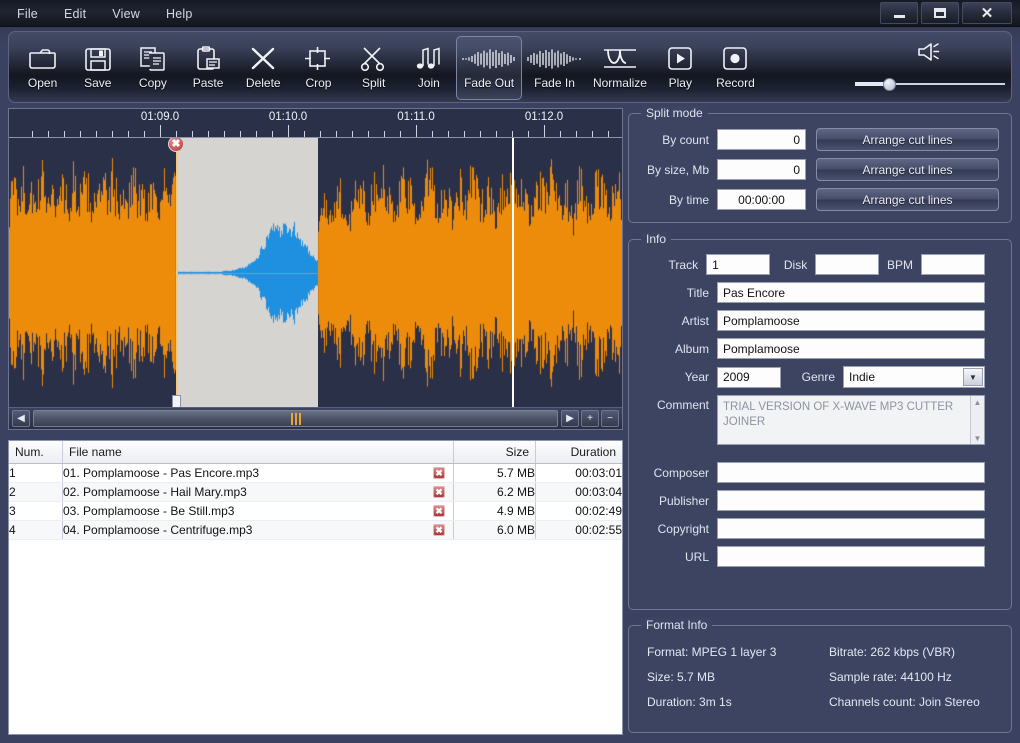  Describe the element at coordinates (570, 418) in the screenshot. I see `scroll-right-button: ▶` at that location.